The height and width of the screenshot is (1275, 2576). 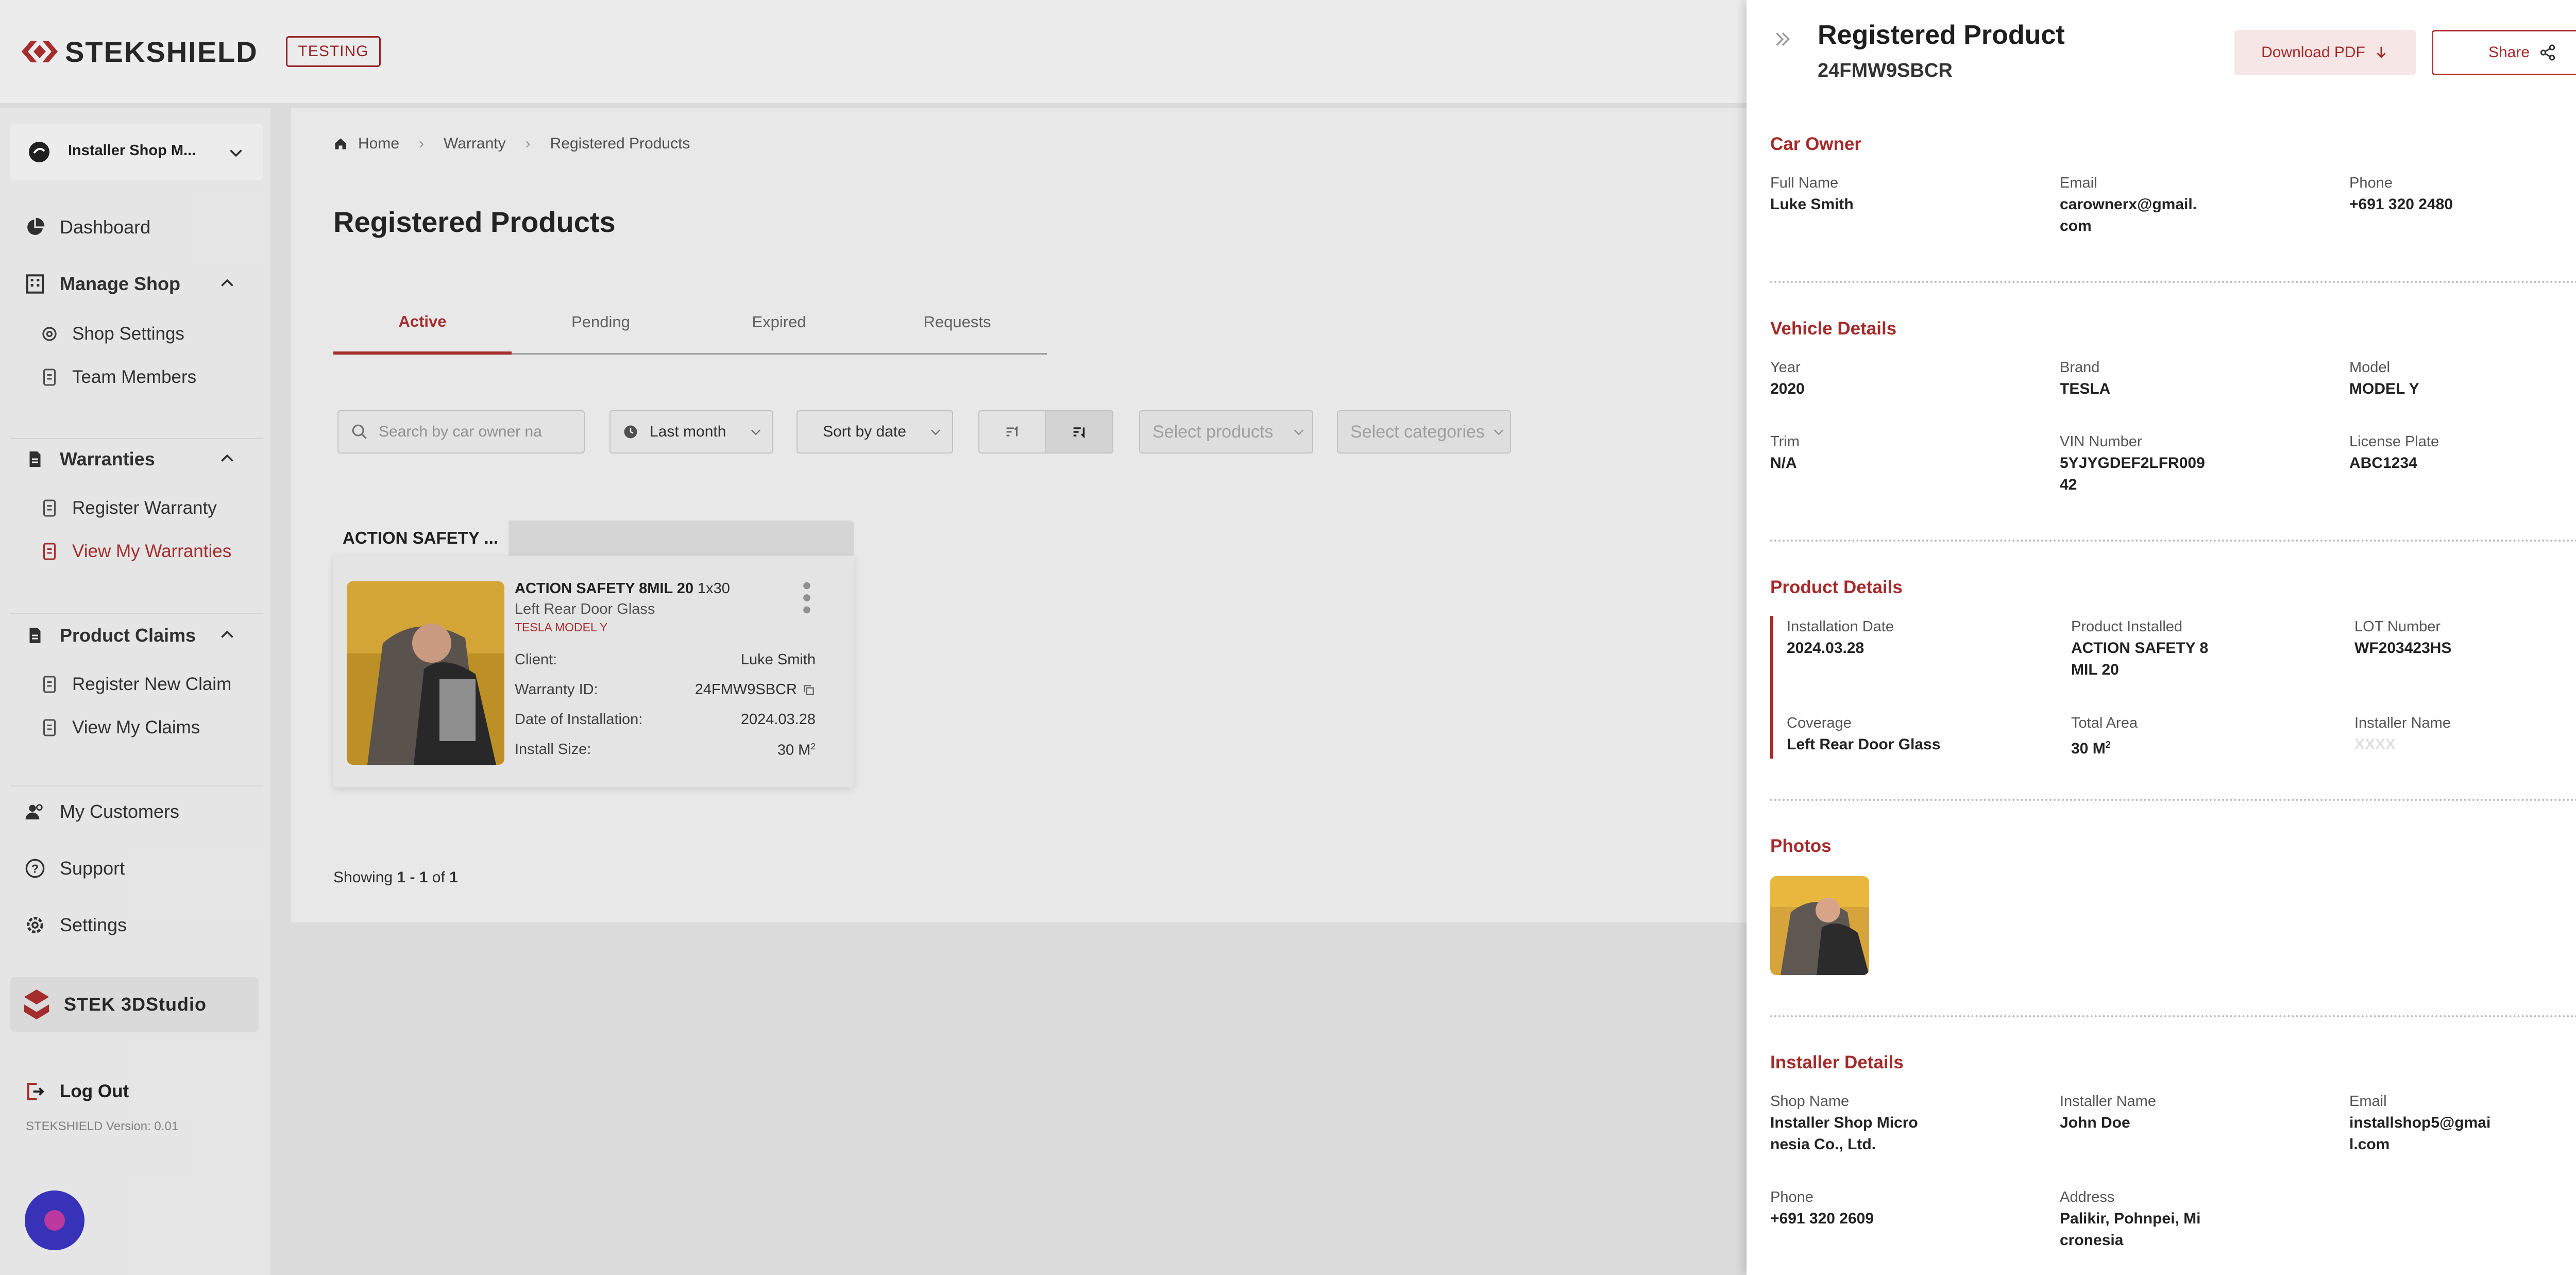 What do you see at coordinates (2509, 52) in the screenshot?
I see `share-label: Share` at bounding box center [2509, 52].